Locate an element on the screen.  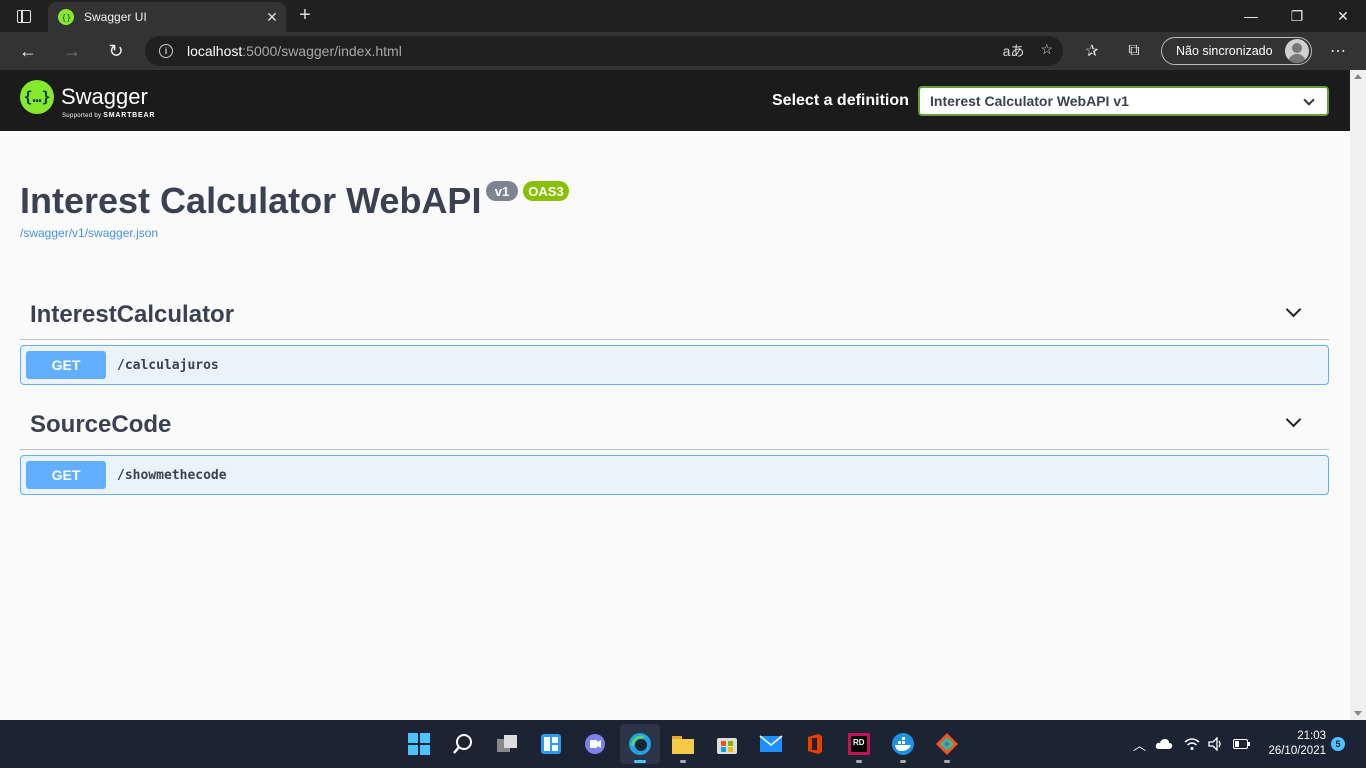
clock-time: 21:03 is located at coordinates (1311, 736).